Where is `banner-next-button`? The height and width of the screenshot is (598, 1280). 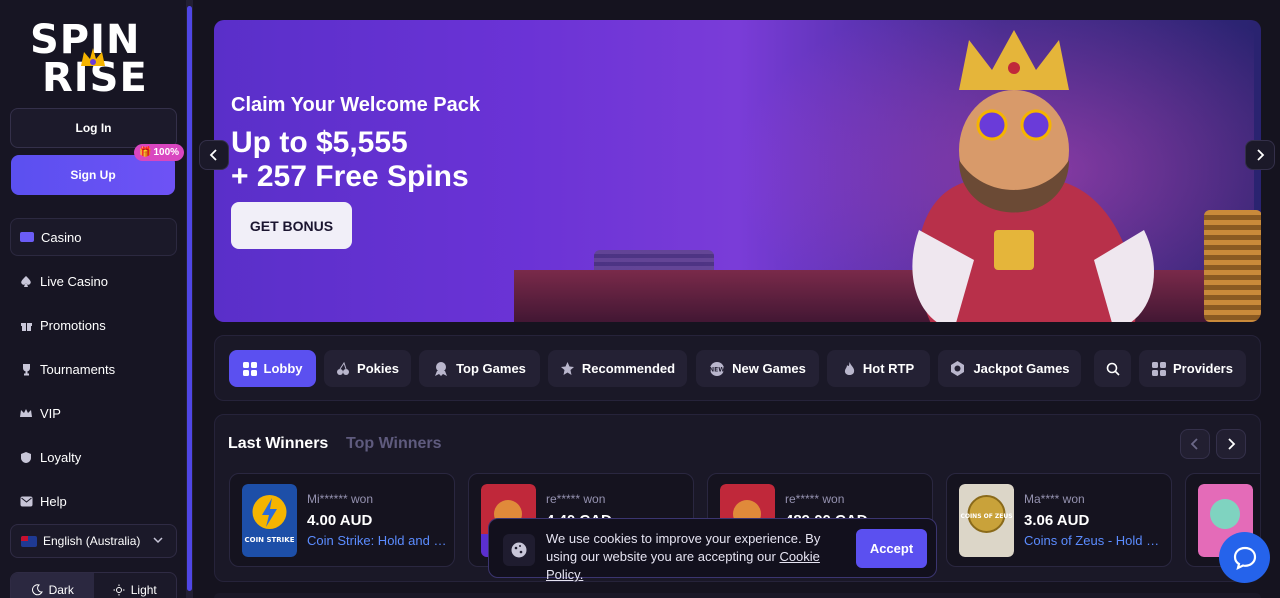 banner-next-button is located at coordinates (1260, 155).